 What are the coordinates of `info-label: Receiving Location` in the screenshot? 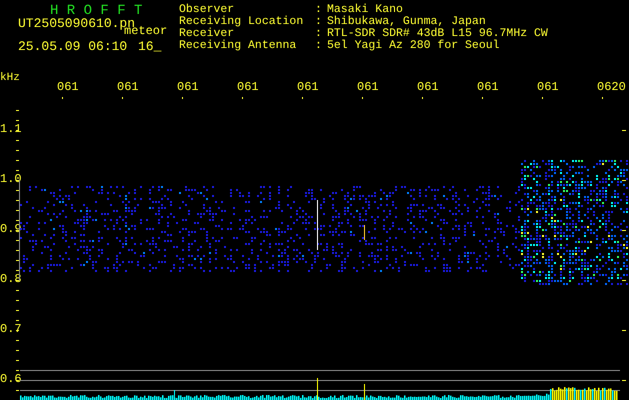 It's located at (241, 22).